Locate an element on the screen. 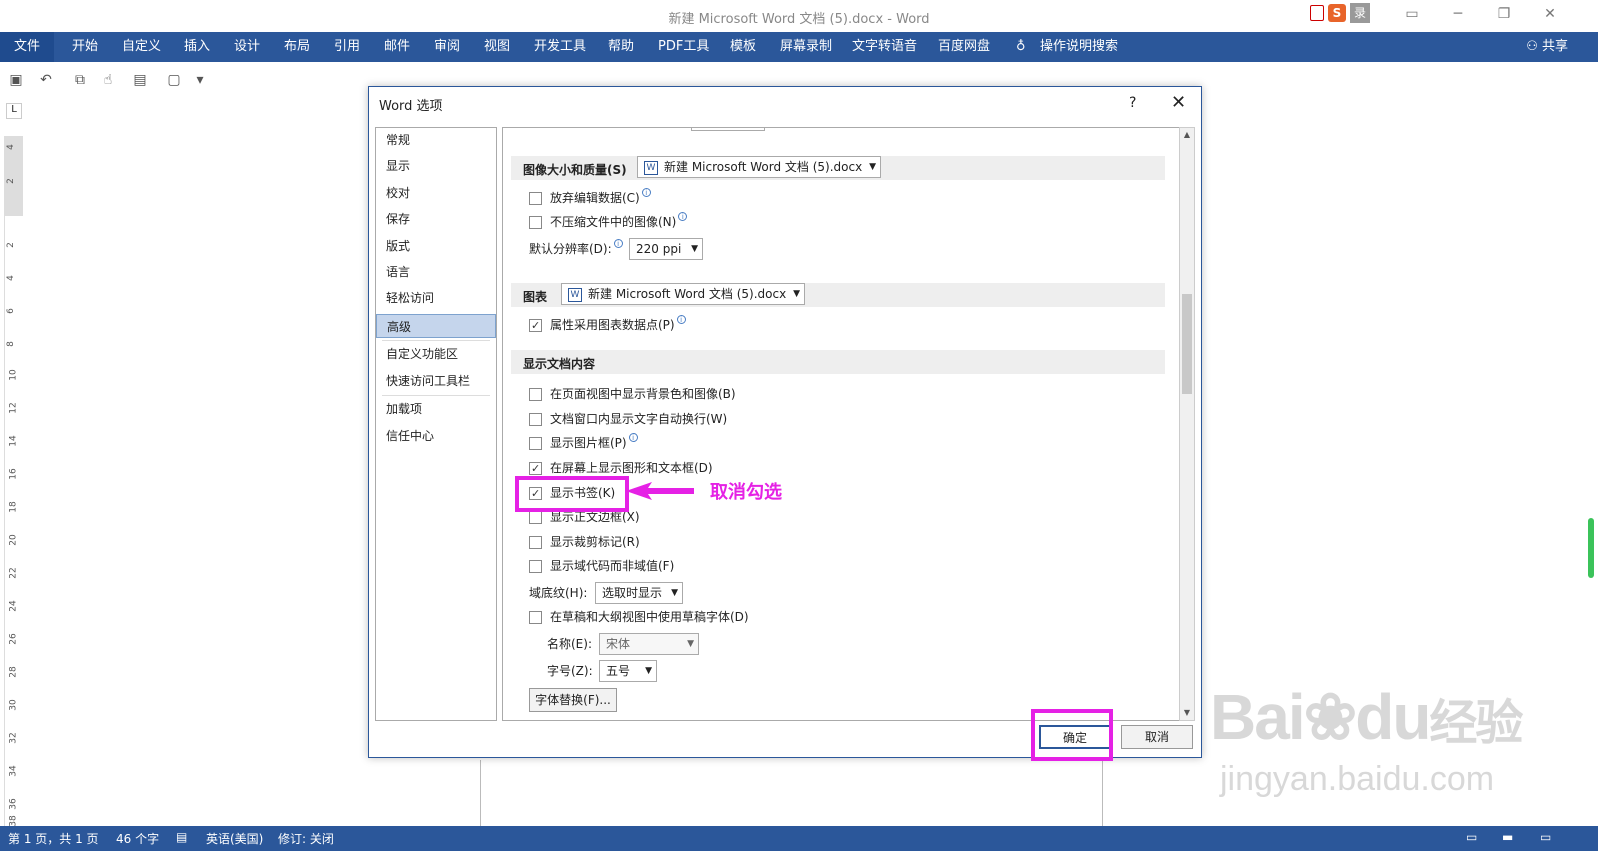  tab-custom: 自定义 is located at coordinates (141, 47).